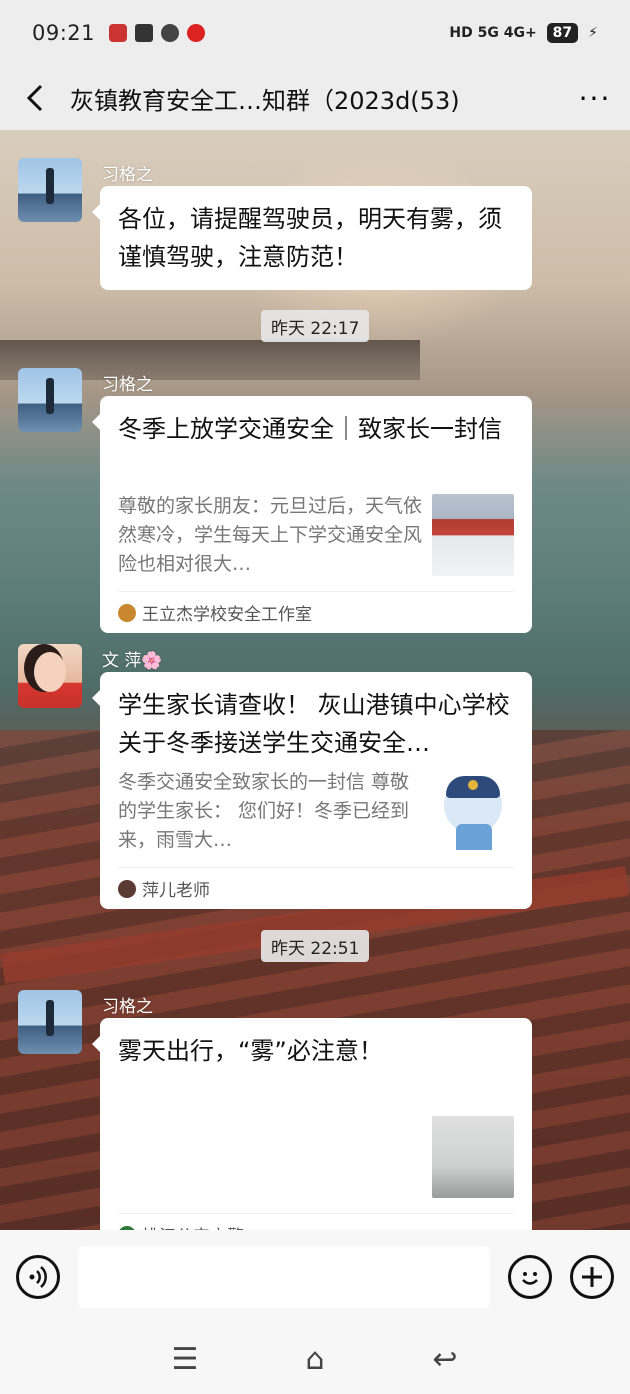 Image resolution: width=630 pixels, height=1394 pixels. Describe the element at coordinates (315, 946) in the screenshot. I see `timestamp-chip: 昨天 22:51` at that location.